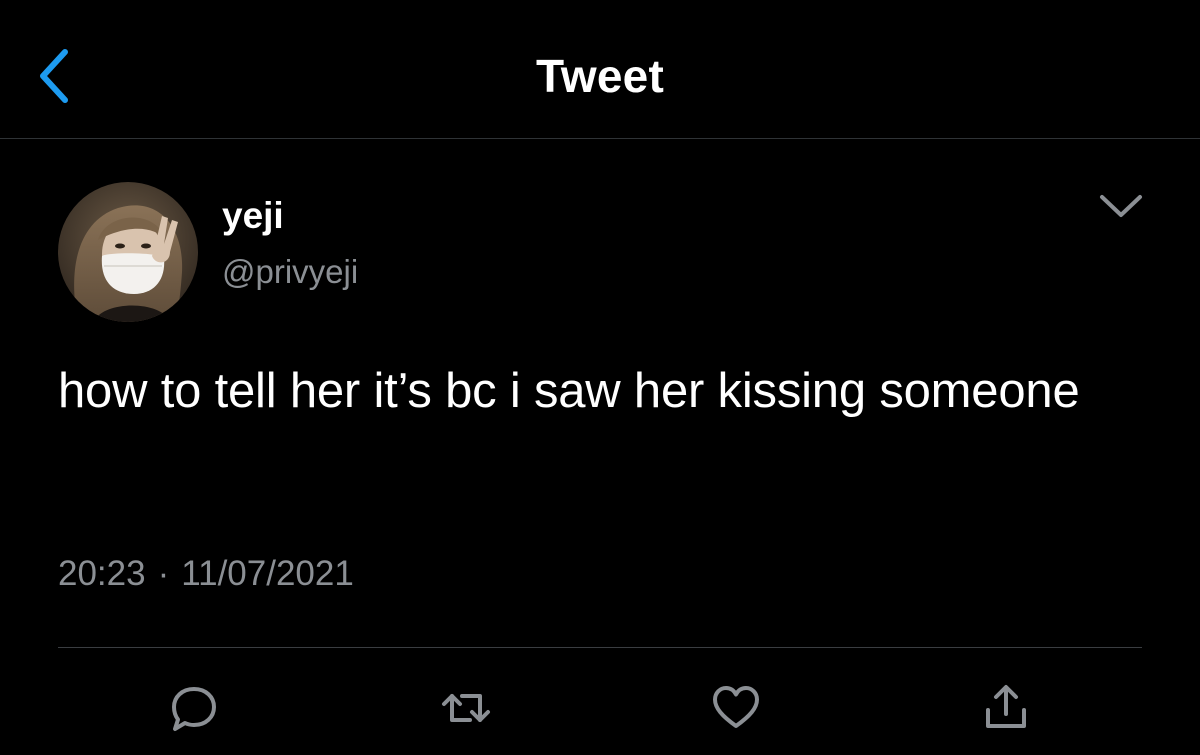 This screenshot has width=1200, height=755. I want to click on like-button, so click(736, 708).